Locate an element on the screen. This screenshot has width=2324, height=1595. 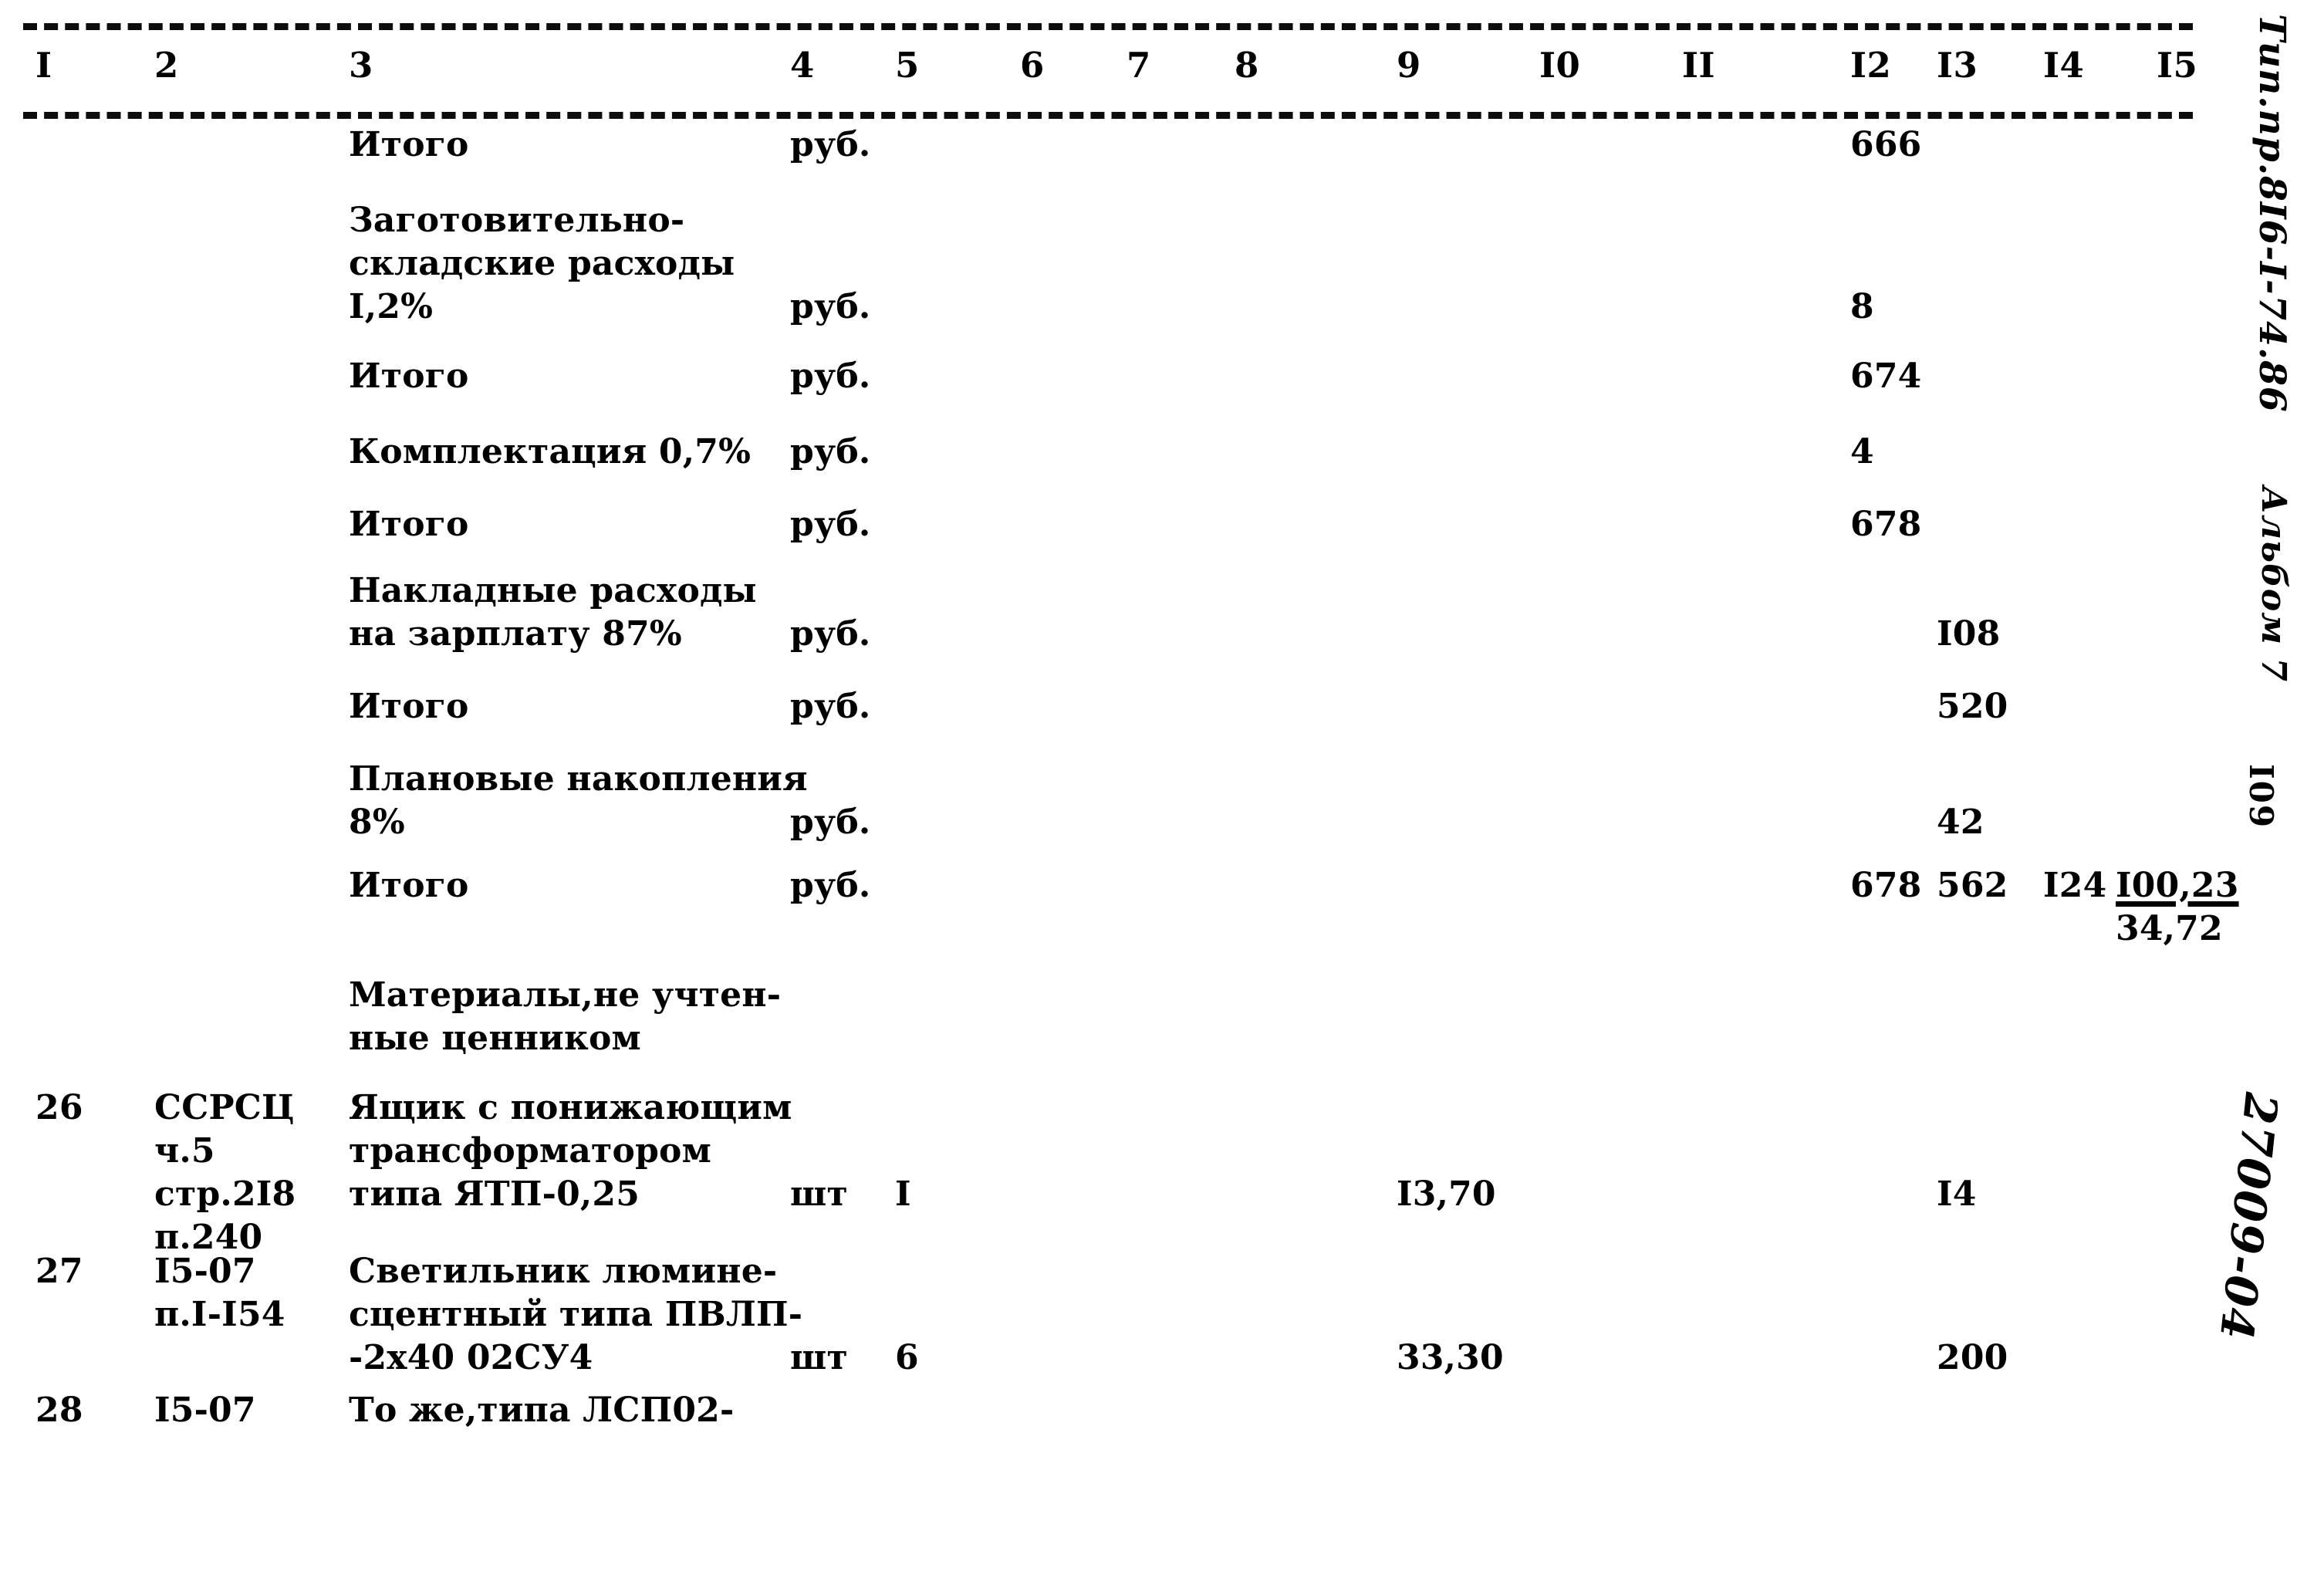
cell-col-15: I00,23 is located at coordinates (2177, 885).